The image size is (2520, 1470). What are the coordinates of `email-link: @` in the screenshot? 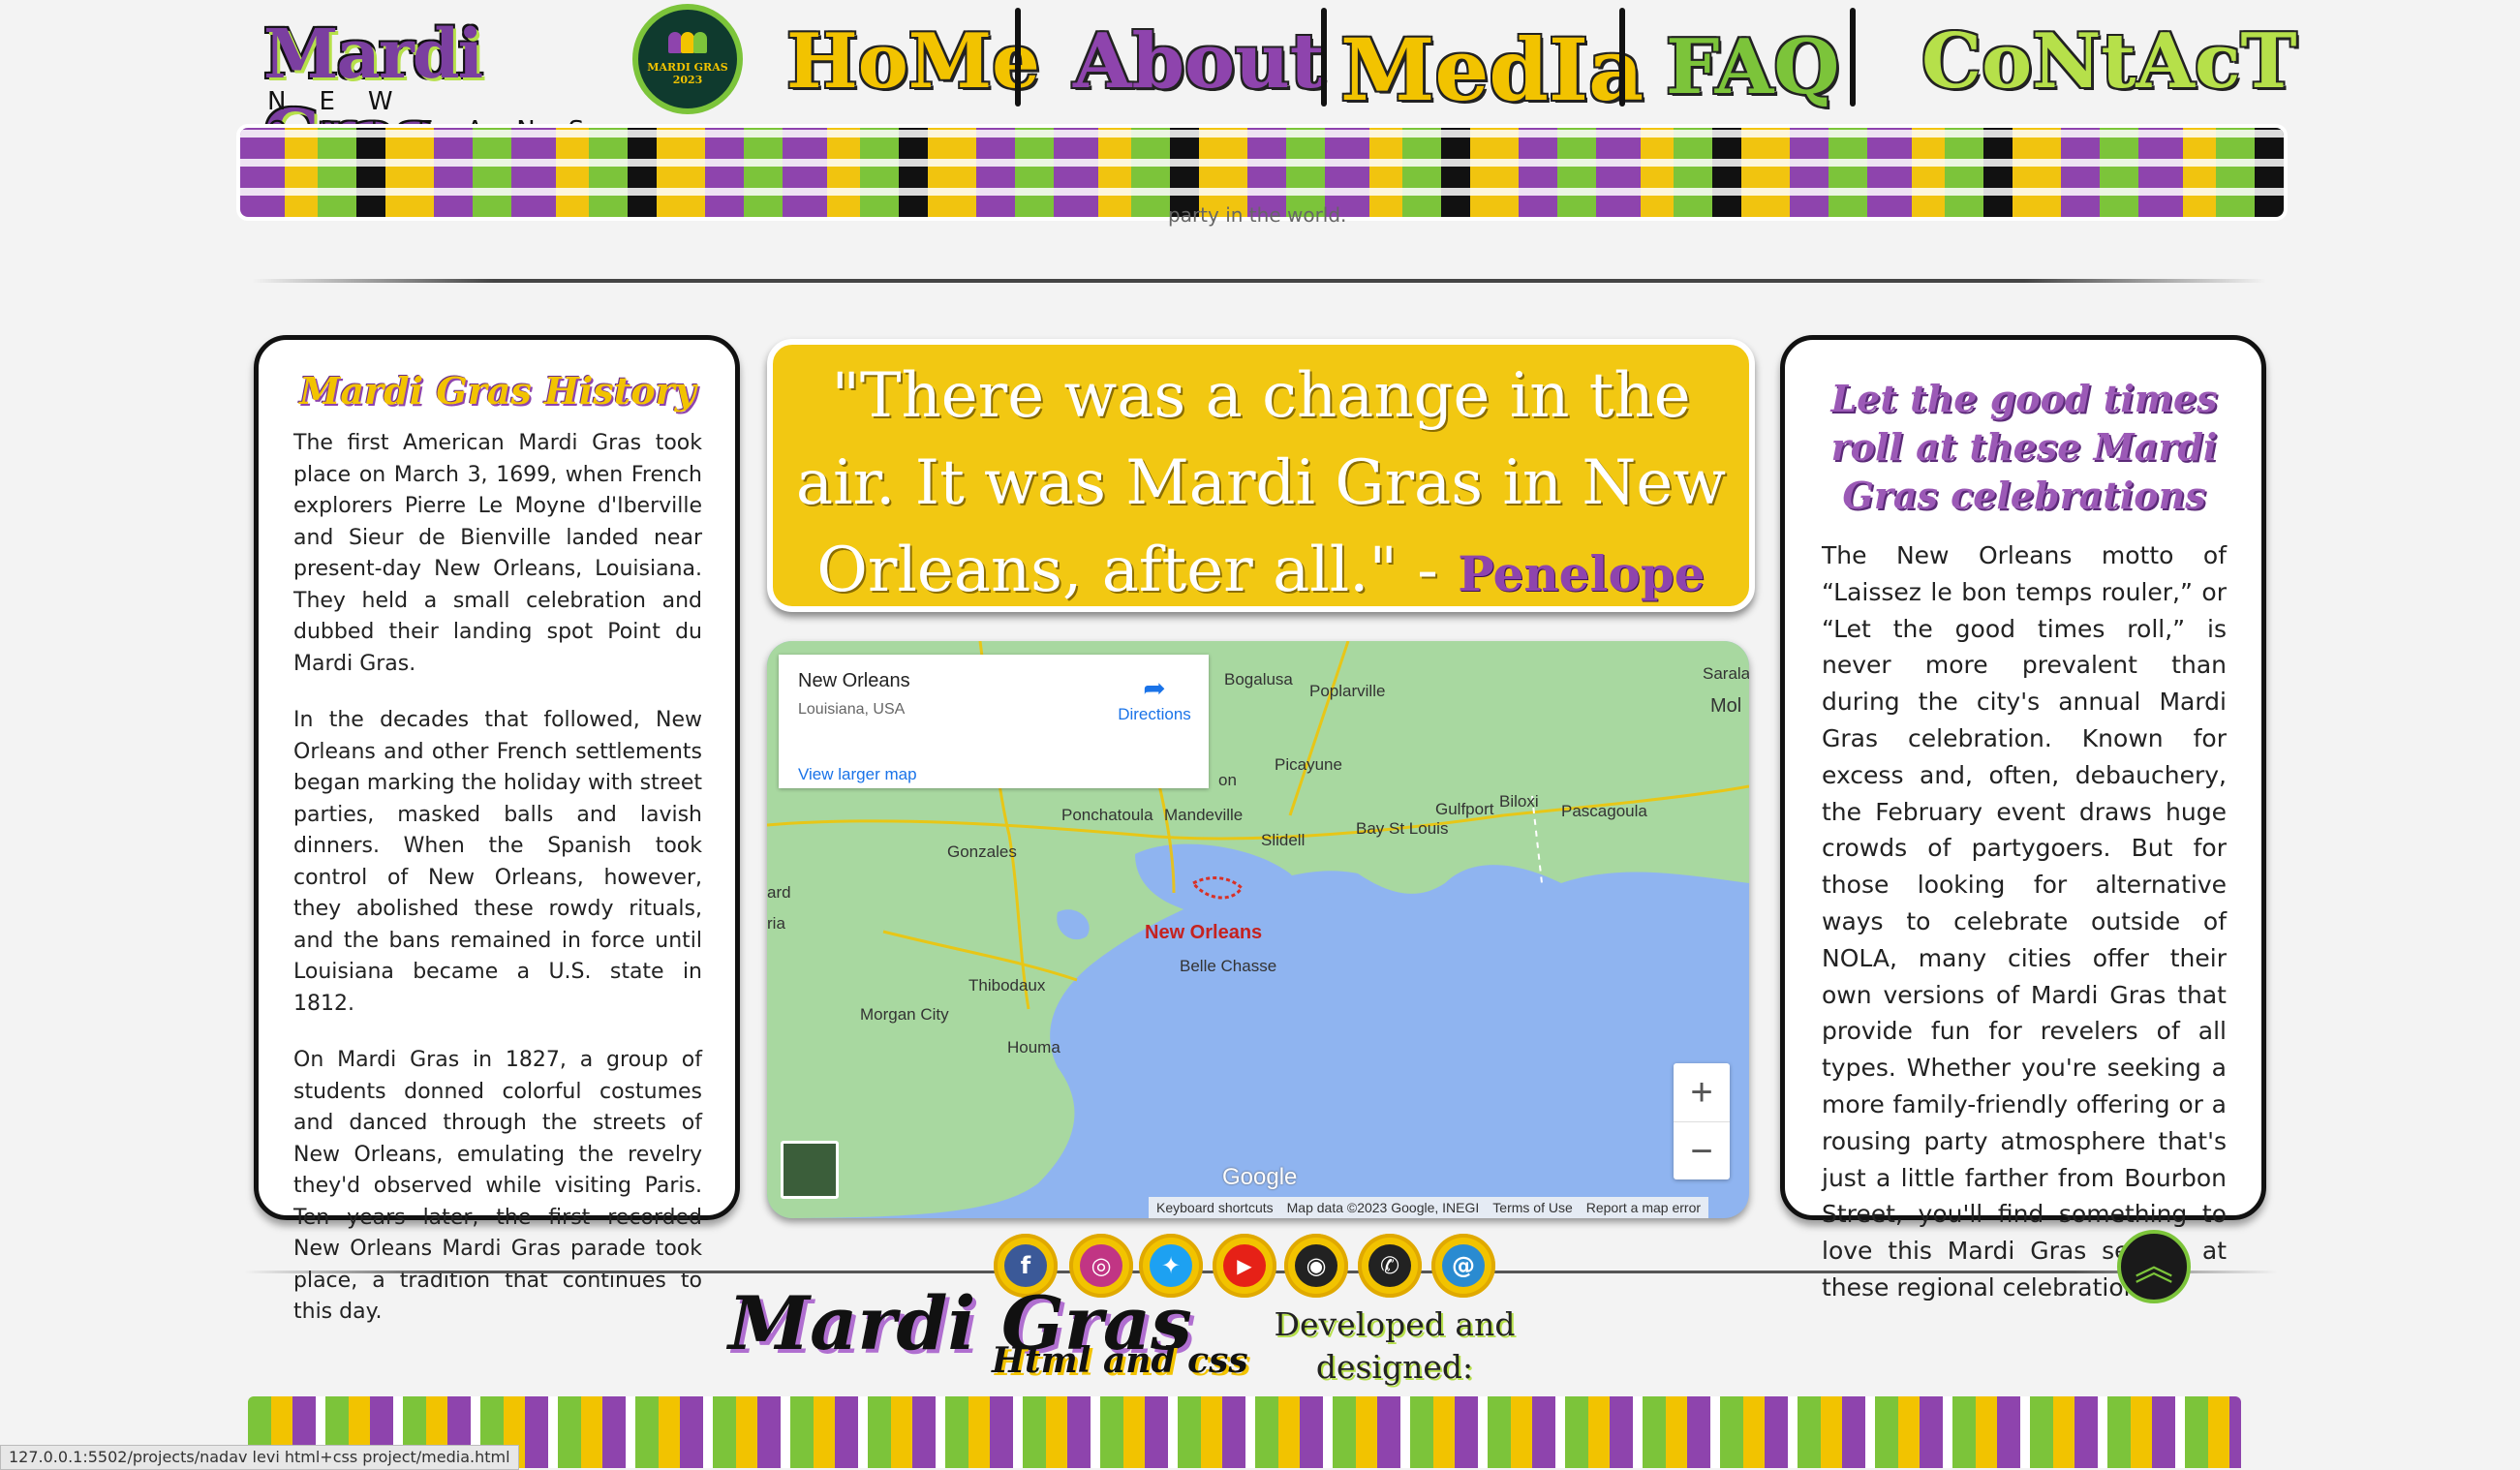 It's located at (1463, 1266).